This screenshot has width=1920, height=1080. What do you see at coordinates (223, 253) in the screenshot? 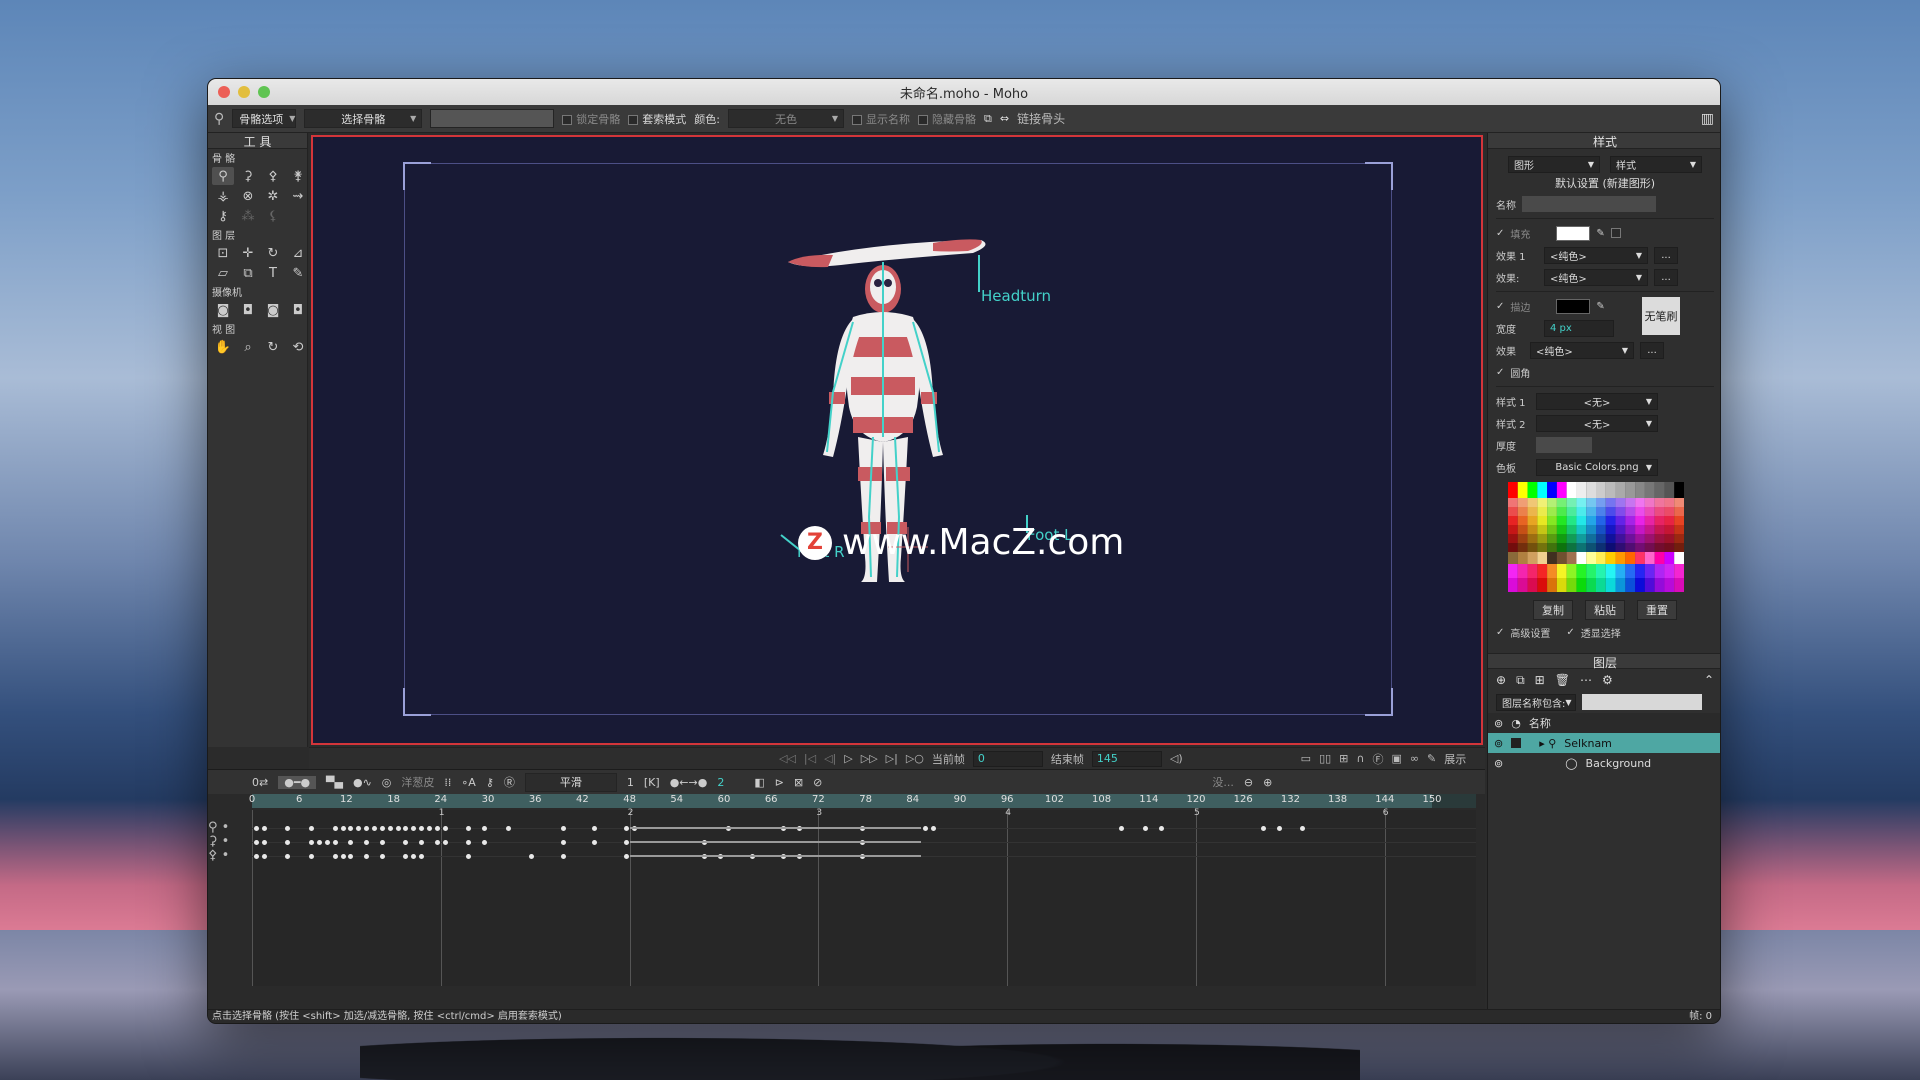
I see `set-origin-icon: ⊡` at bounding box center [223, 253].